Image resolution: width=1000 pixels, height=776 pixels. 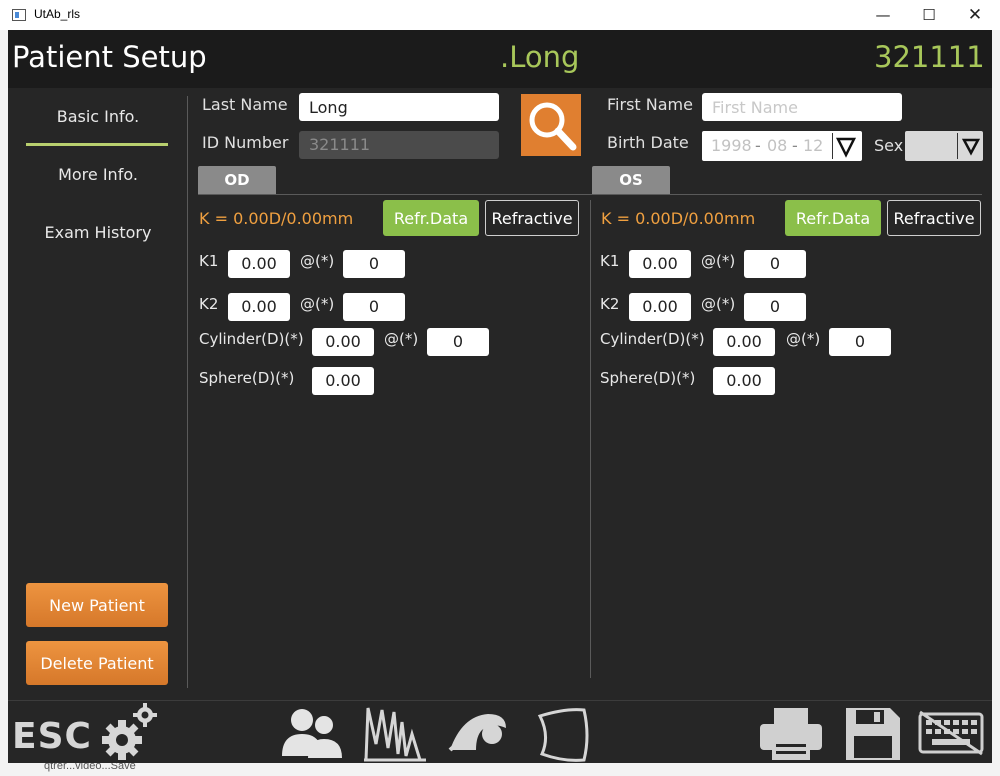 I want to click on last-name-label: Last Name, so click(x=245, y=104).